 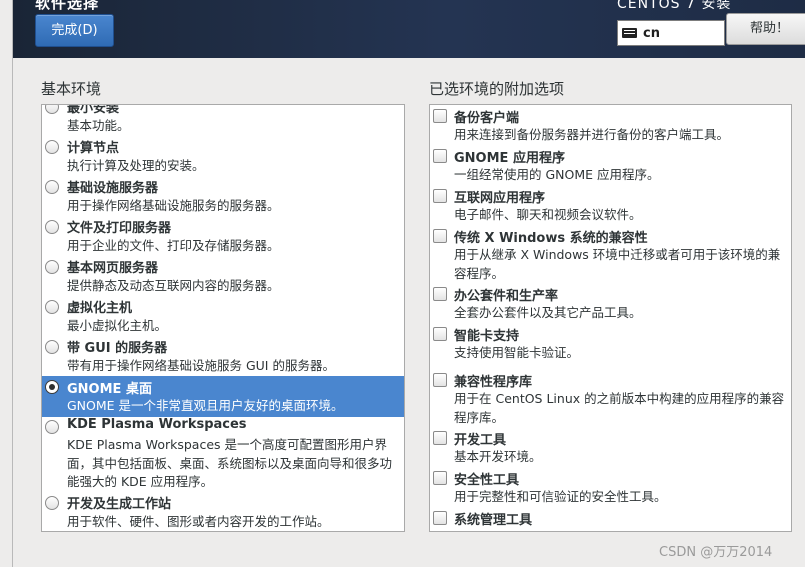 I want to click on addon-item-title: 互联网应用程序, so click(x=500, y=198).